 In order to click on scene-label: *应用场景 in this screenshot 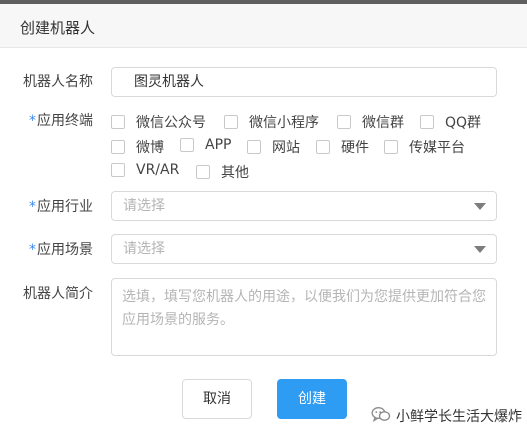, I will do `click(61, 249)`.